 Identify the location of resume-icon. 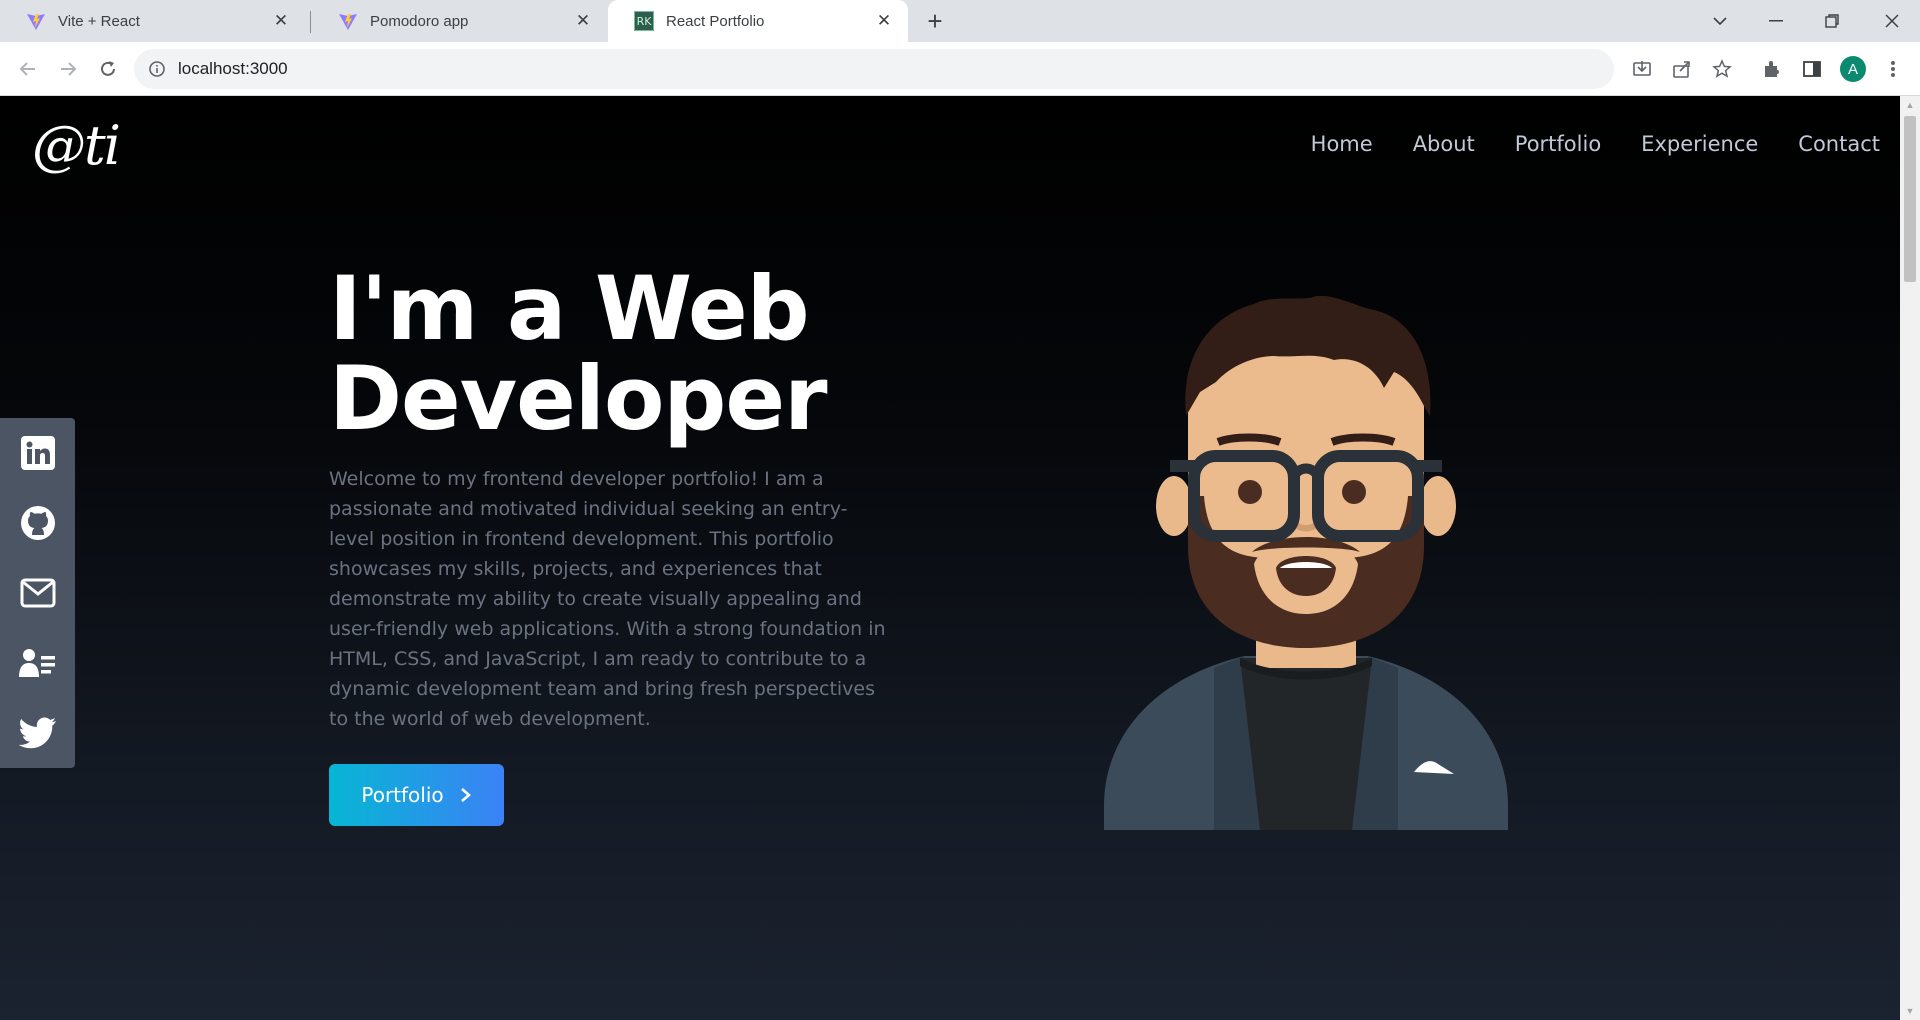
(36, 663).